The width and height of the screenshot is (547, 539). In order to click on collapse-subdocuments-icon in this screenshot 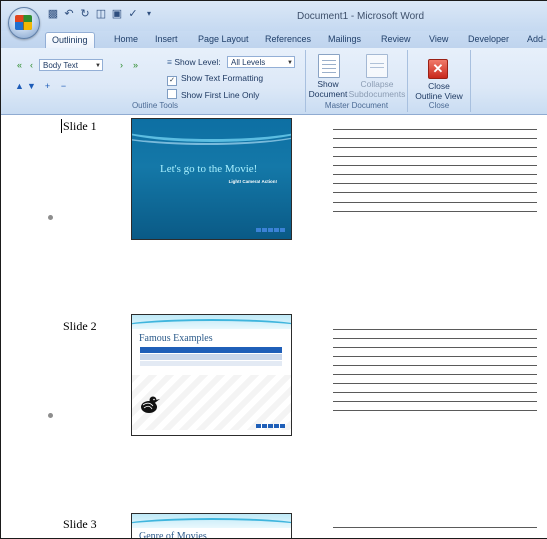, I will do `click(377, 66)`.